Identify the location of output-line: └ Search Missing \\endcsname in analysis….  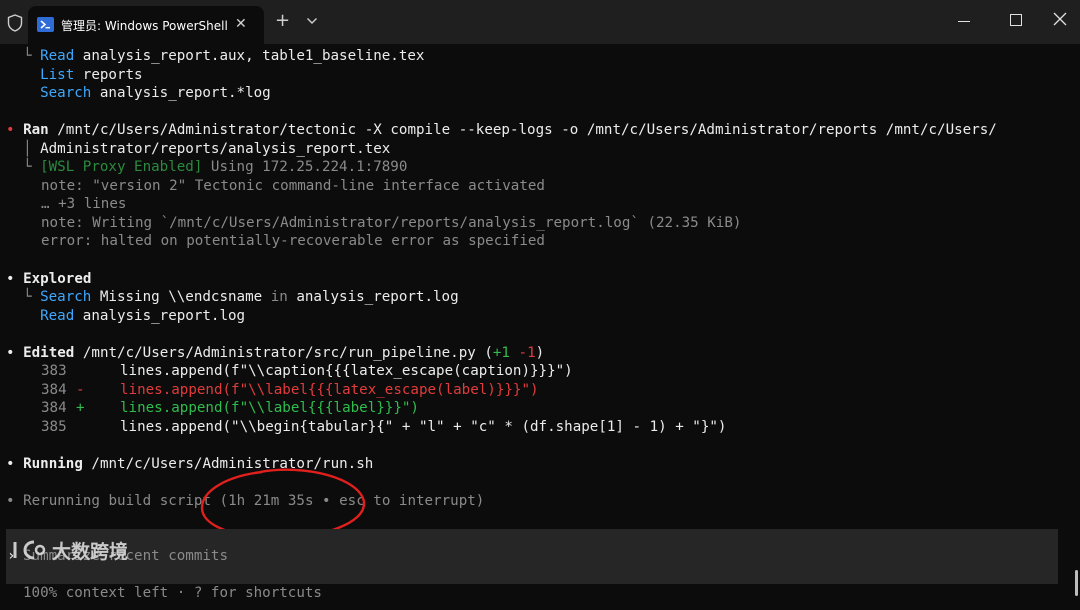
(241, 297).